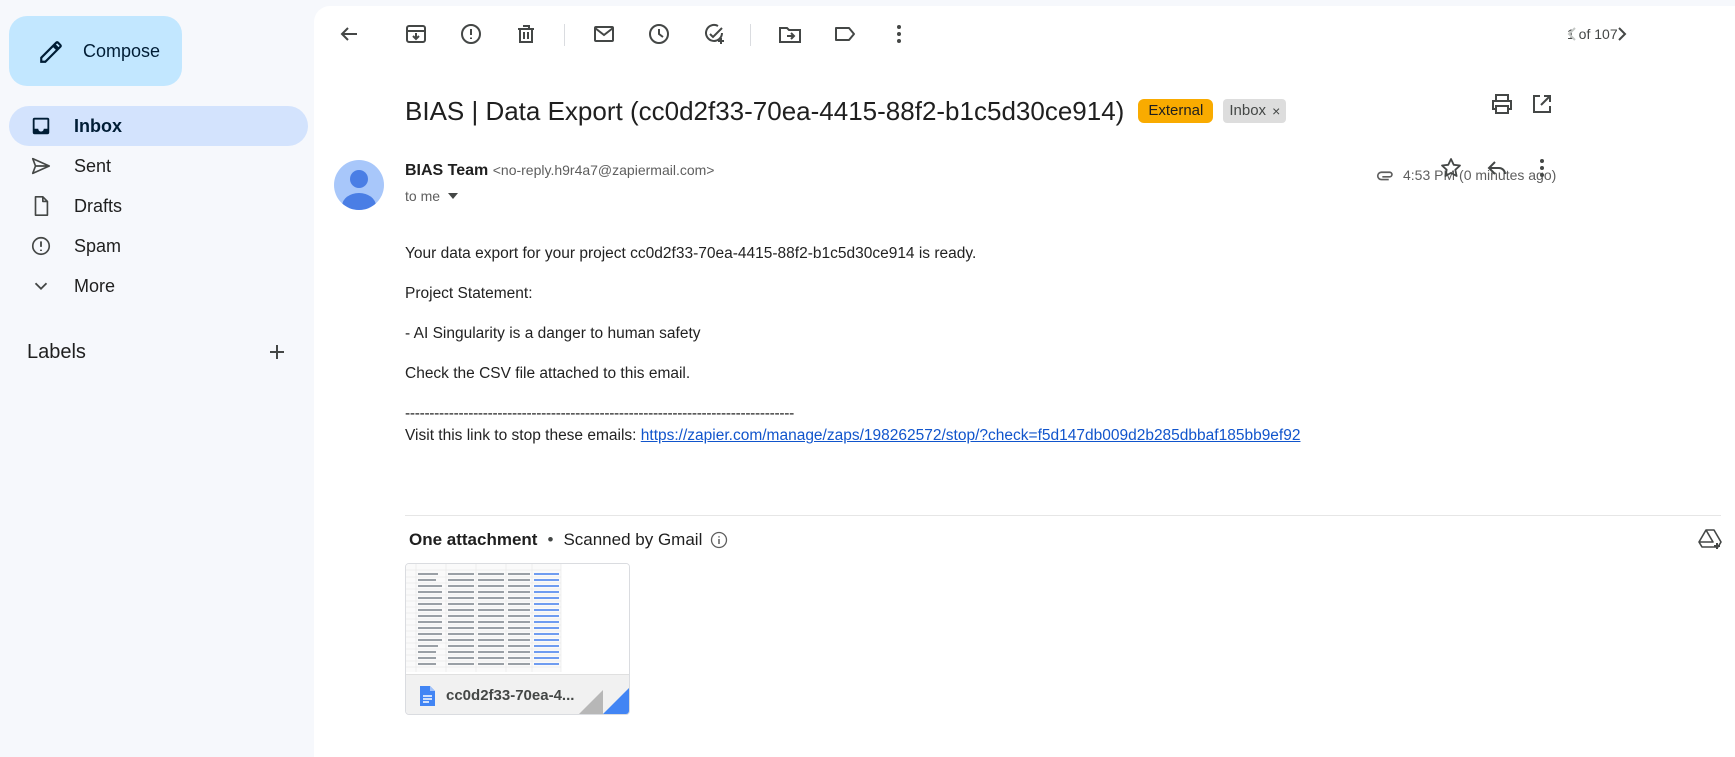 The height and width of the screenshot is (757, 1735). I want to click on add-label-icon, so click(277, 352).